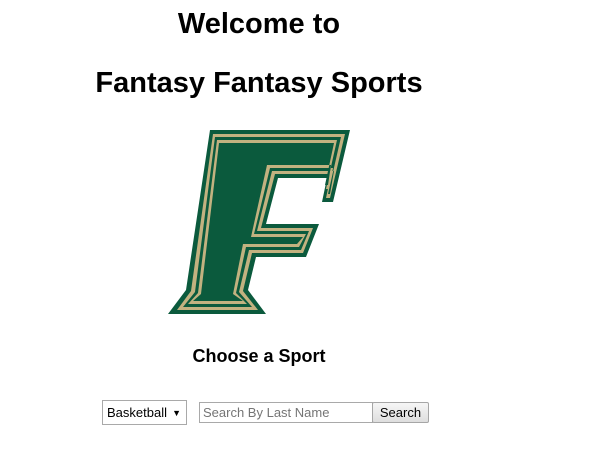 This screenshot has height=449, width=603. I want to click on letter-f-logo, so click(259, 222).